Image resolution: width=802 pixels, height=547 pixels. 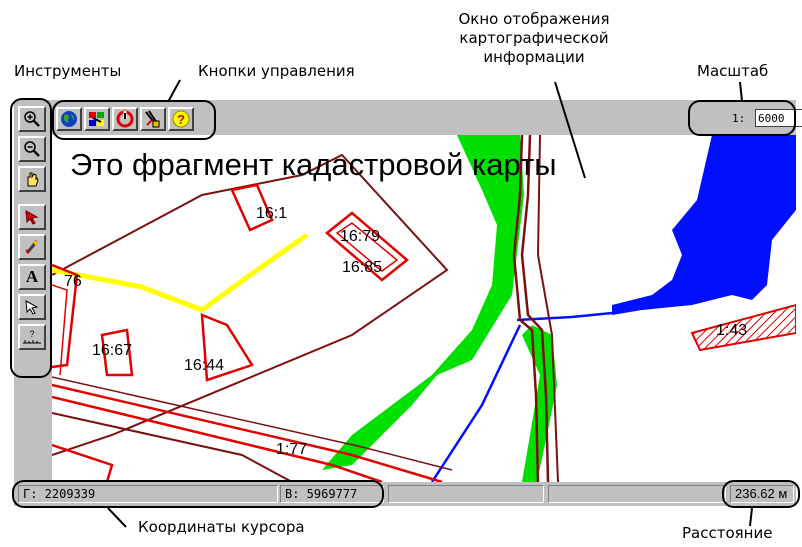 What do you see at coordinates (751, 517) in the screenshot?
I see `leader-distance` at bounding box center [751, 517].